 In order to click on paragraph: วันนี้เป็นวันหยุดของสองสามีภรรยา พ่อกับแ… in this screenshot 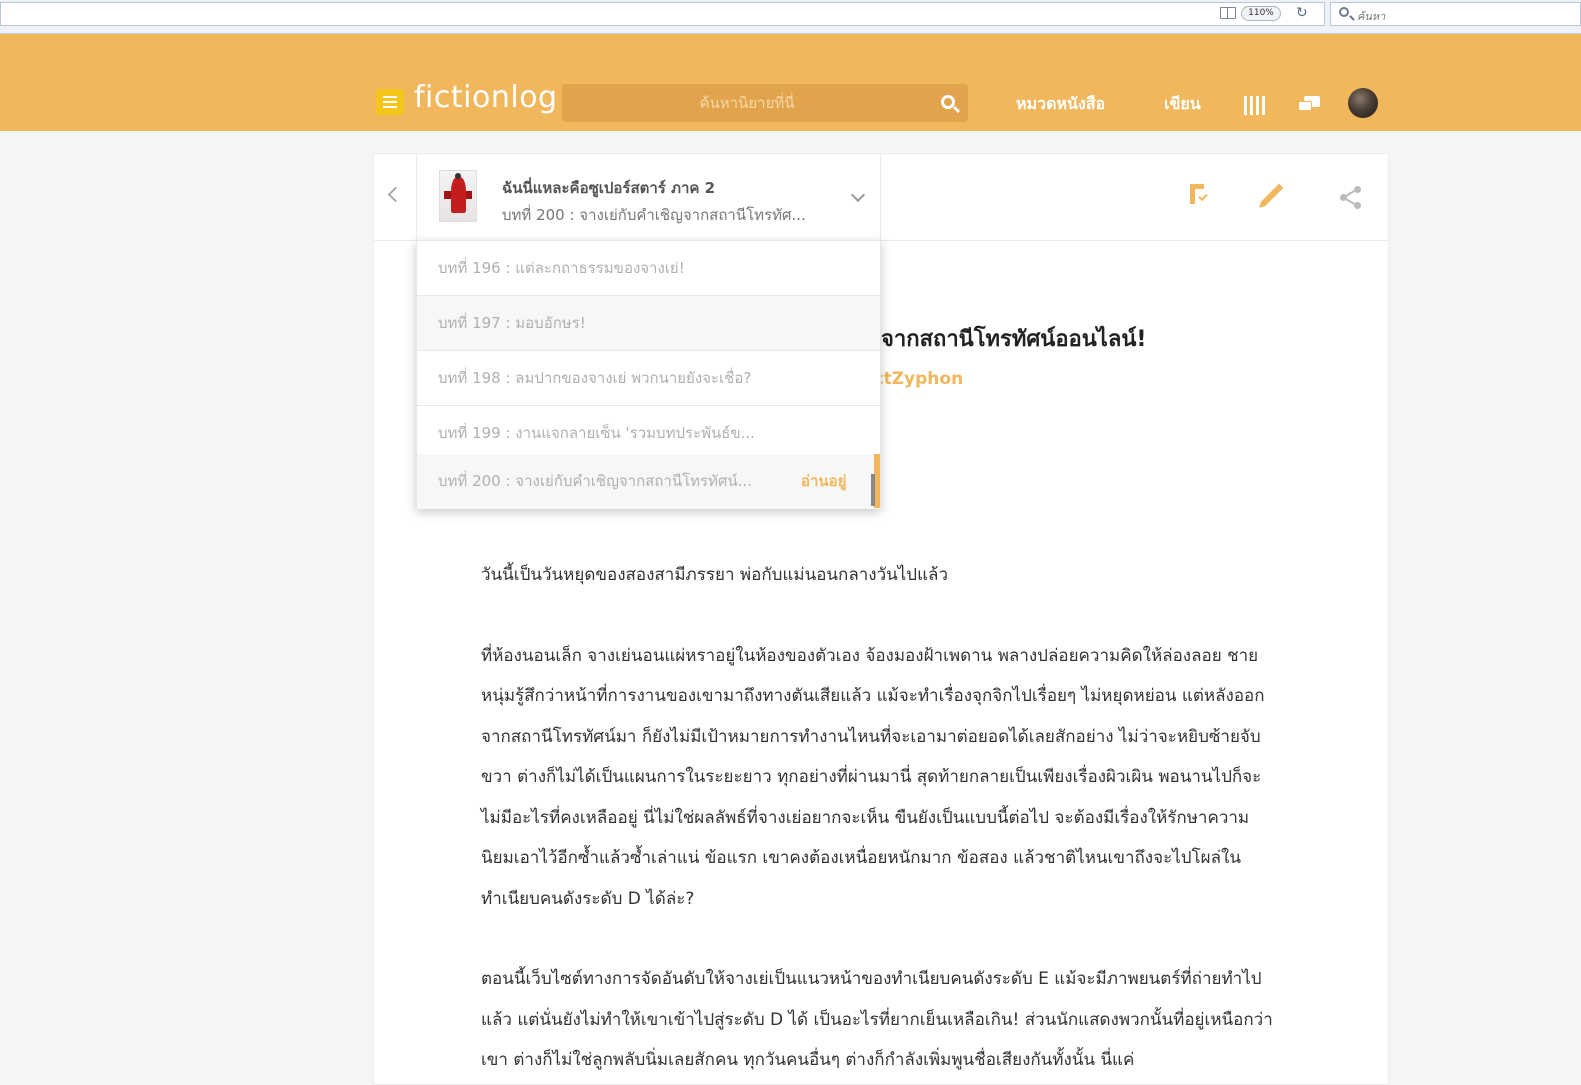, I will do `click(715, 575)`.